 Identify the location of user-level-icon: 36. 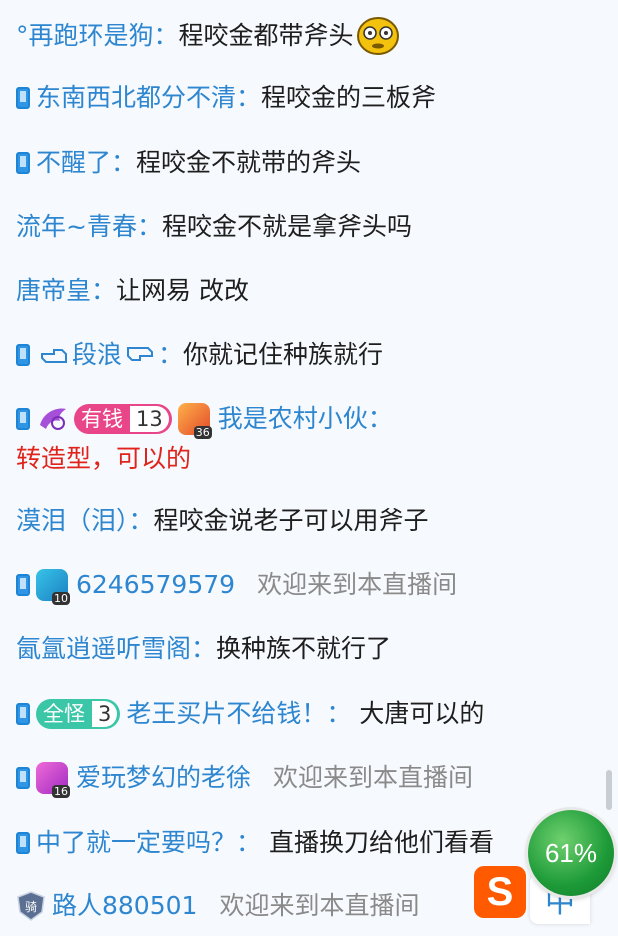
(194, 421).